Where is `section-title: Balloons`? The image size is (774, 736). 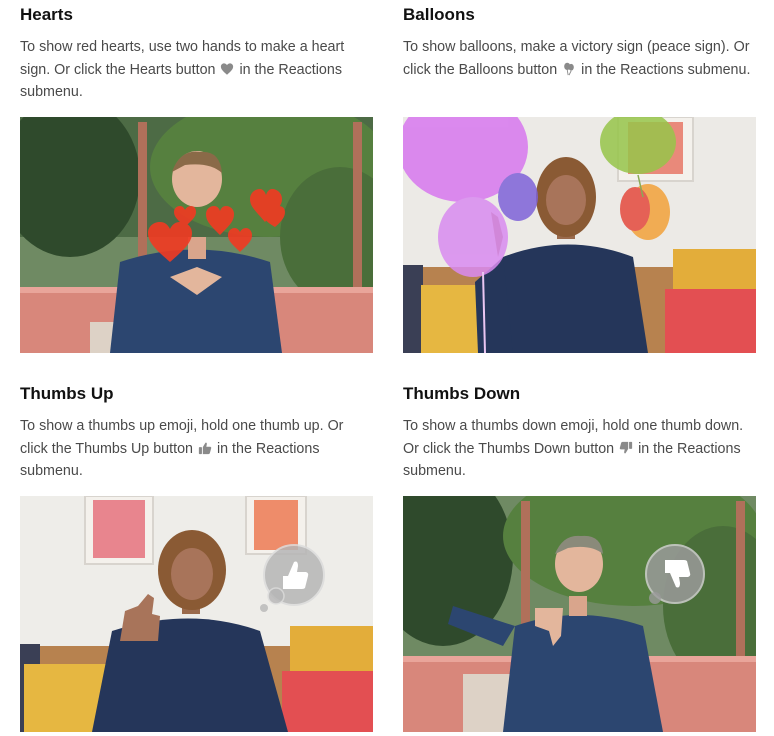
section-title: Balloons is located at coordinates (439, 14).